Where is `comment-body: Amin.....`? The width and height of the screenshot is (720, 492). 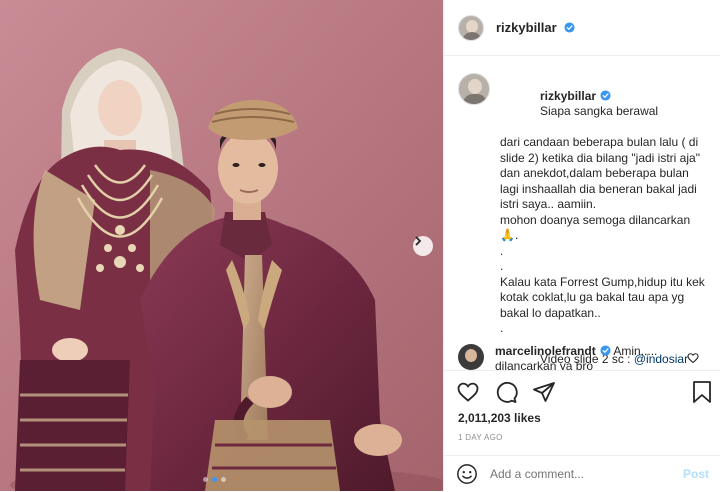
comment-body: Amin..... is located at coordinates (635, 351).